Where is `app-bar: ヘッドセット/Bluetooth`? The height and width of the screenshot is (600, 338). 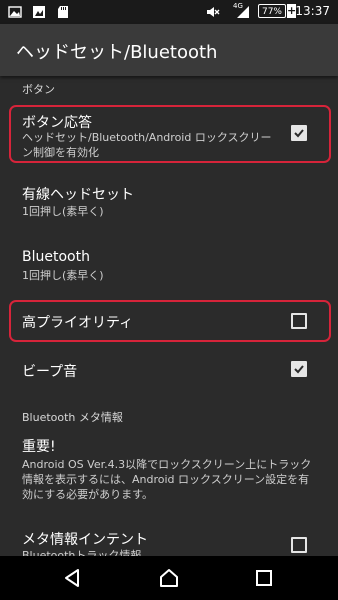 app-bar: ヘッドセット/Bluetooth is located at coordinates (169, 50).